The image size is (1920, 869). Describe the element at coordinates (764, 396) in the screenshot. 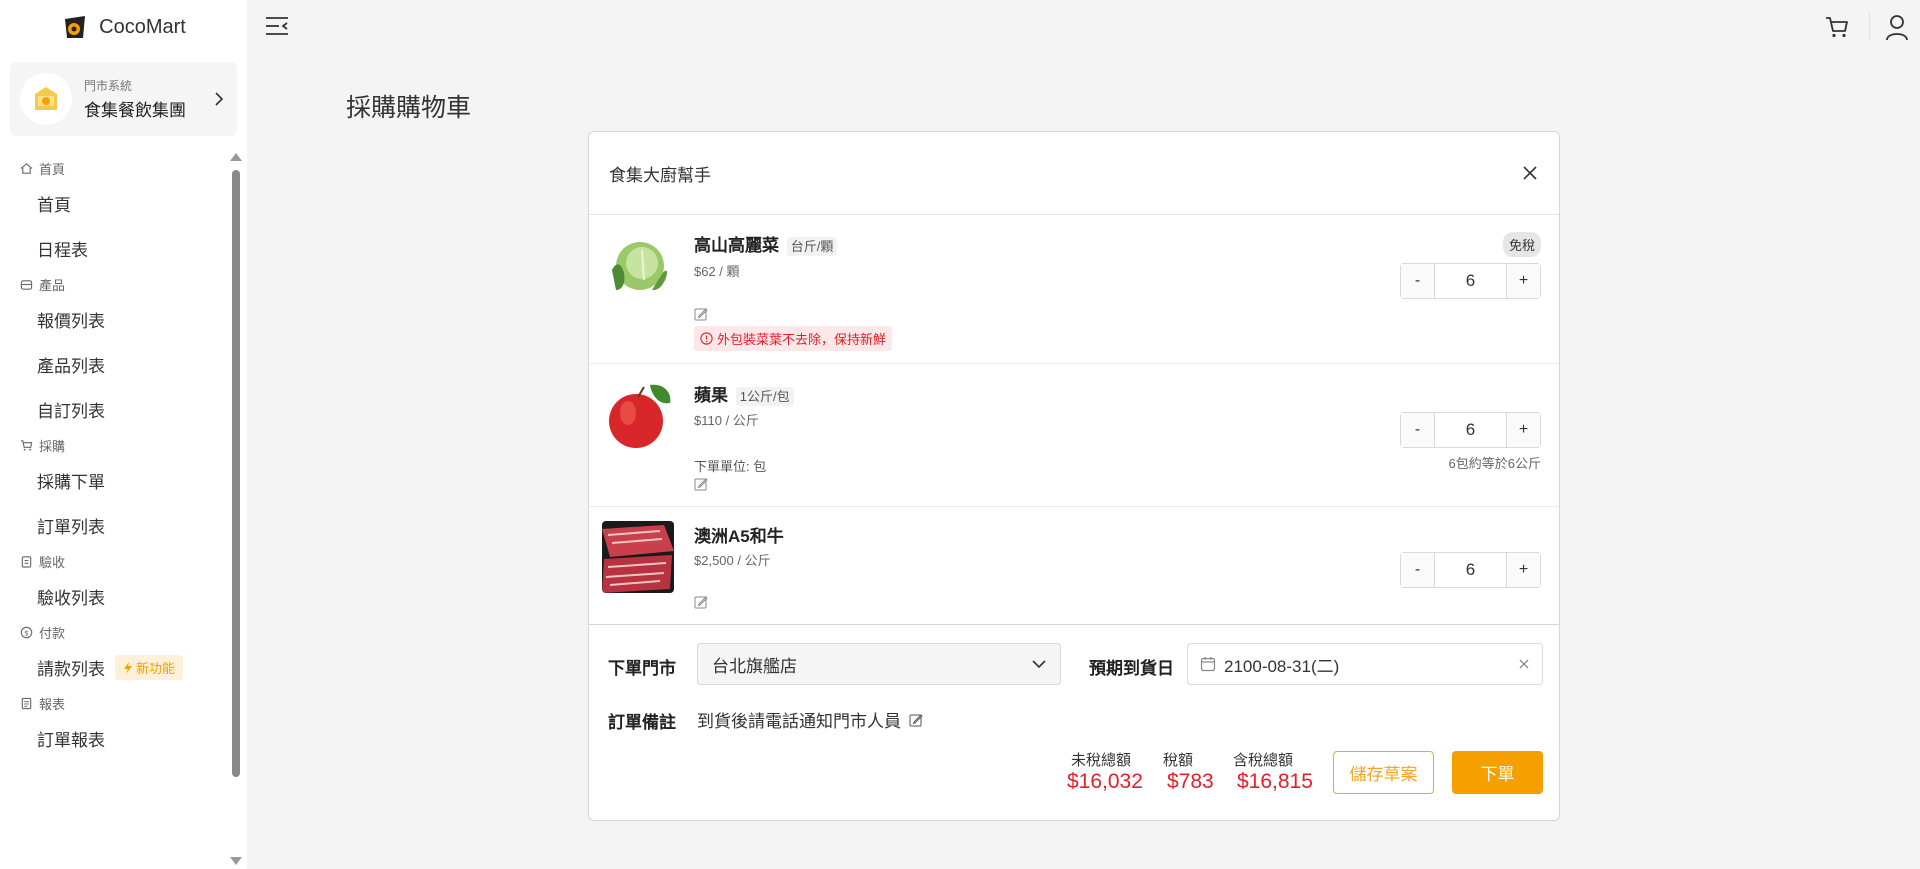

I see `unit-tag: 1公斤/包` at that location.